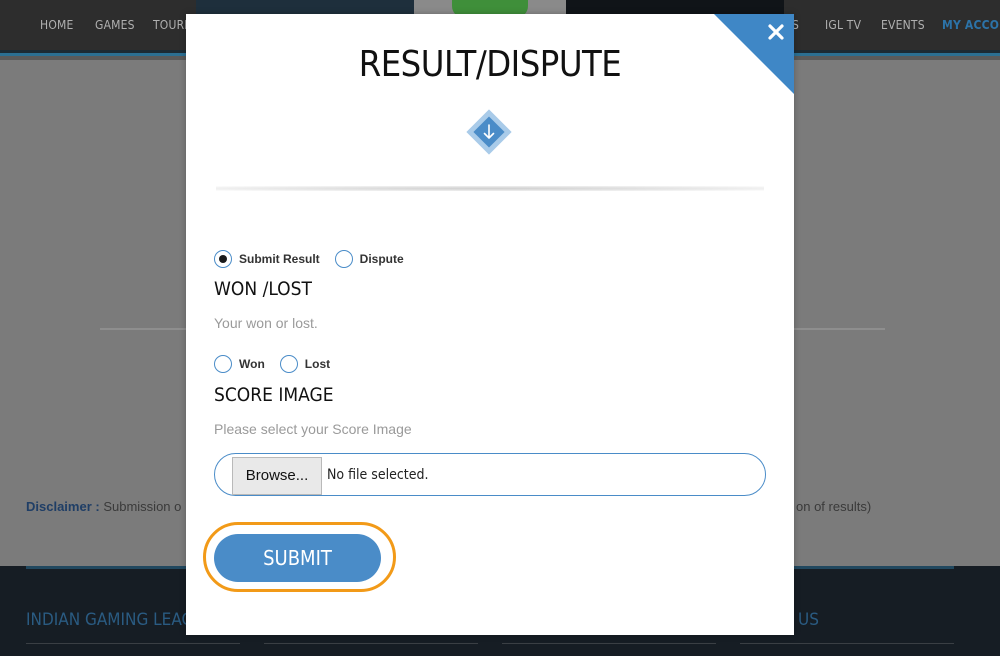  Describe the element at coordinates (834, 506) in the screenshot. I see `disclaimer-text-continued: on of results)` at that location.